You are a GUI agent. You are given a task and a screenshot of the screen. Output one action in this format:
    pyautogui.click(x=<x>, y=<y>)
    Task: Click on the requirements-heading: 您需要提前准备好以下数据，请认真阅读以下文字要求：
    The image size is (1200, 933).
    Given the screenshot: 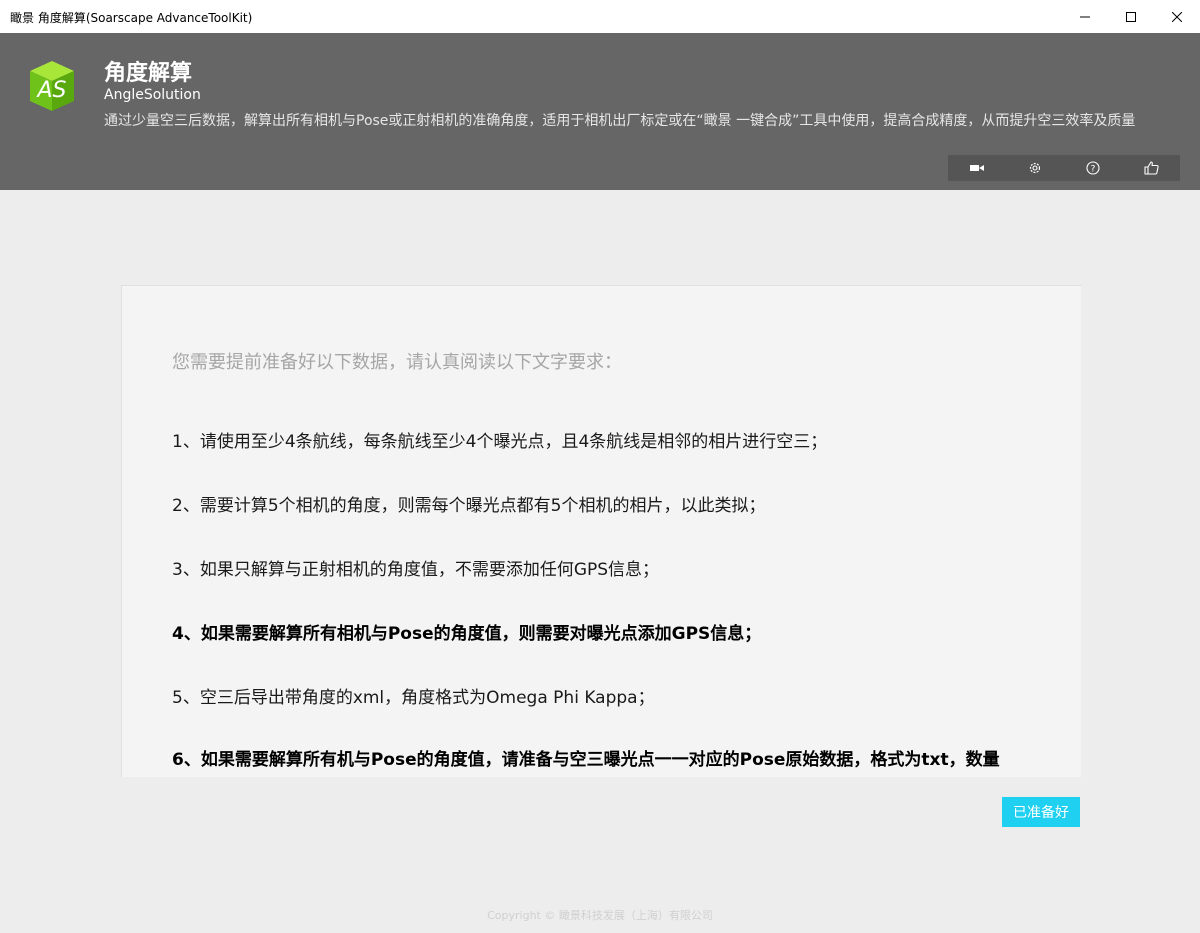 What is the action you would take?
    pyautogui.click(x=397, y=362)
    